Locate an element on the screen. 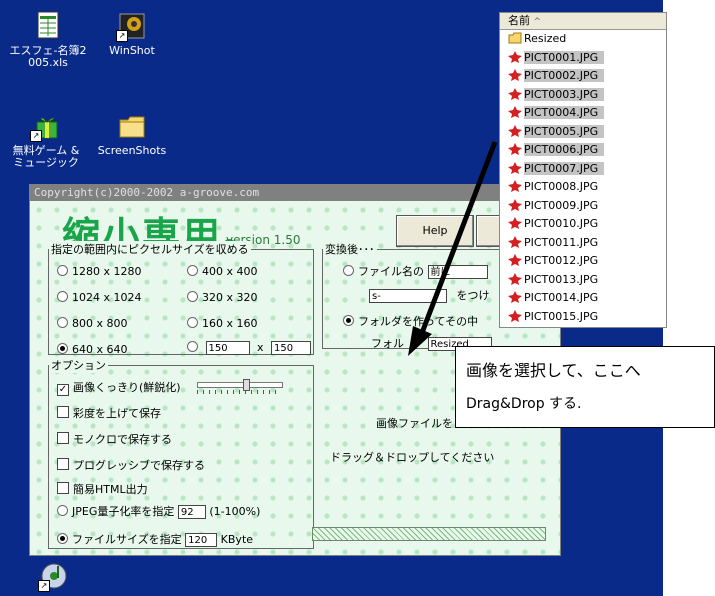 This screenshot has width=715, height=596. checkbox-checked-icon: ✓ is located at coordinates (63, 390).